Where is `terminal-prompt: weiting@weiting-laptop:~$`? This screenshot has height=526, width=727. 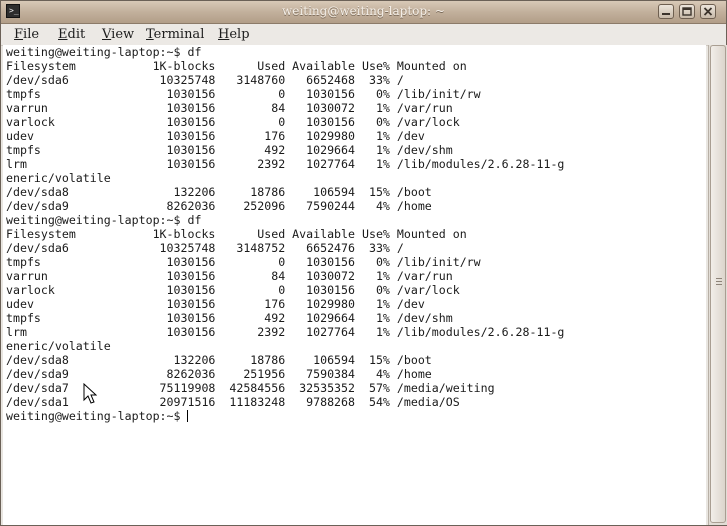
terminal-prompt: weiting@weiting-laptop:~$ is located at coordinates (97, 416).